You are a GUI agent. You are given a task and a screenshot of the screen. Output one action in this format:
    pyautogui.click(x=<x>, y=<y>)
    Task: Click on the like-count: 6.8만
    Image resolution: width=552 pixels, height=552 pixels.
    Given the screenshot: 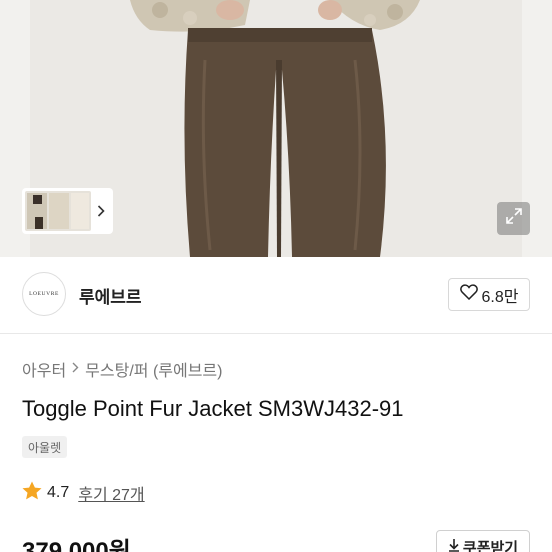 What is the action you would take?
    pyautogui.click(x=500, y=297)
    